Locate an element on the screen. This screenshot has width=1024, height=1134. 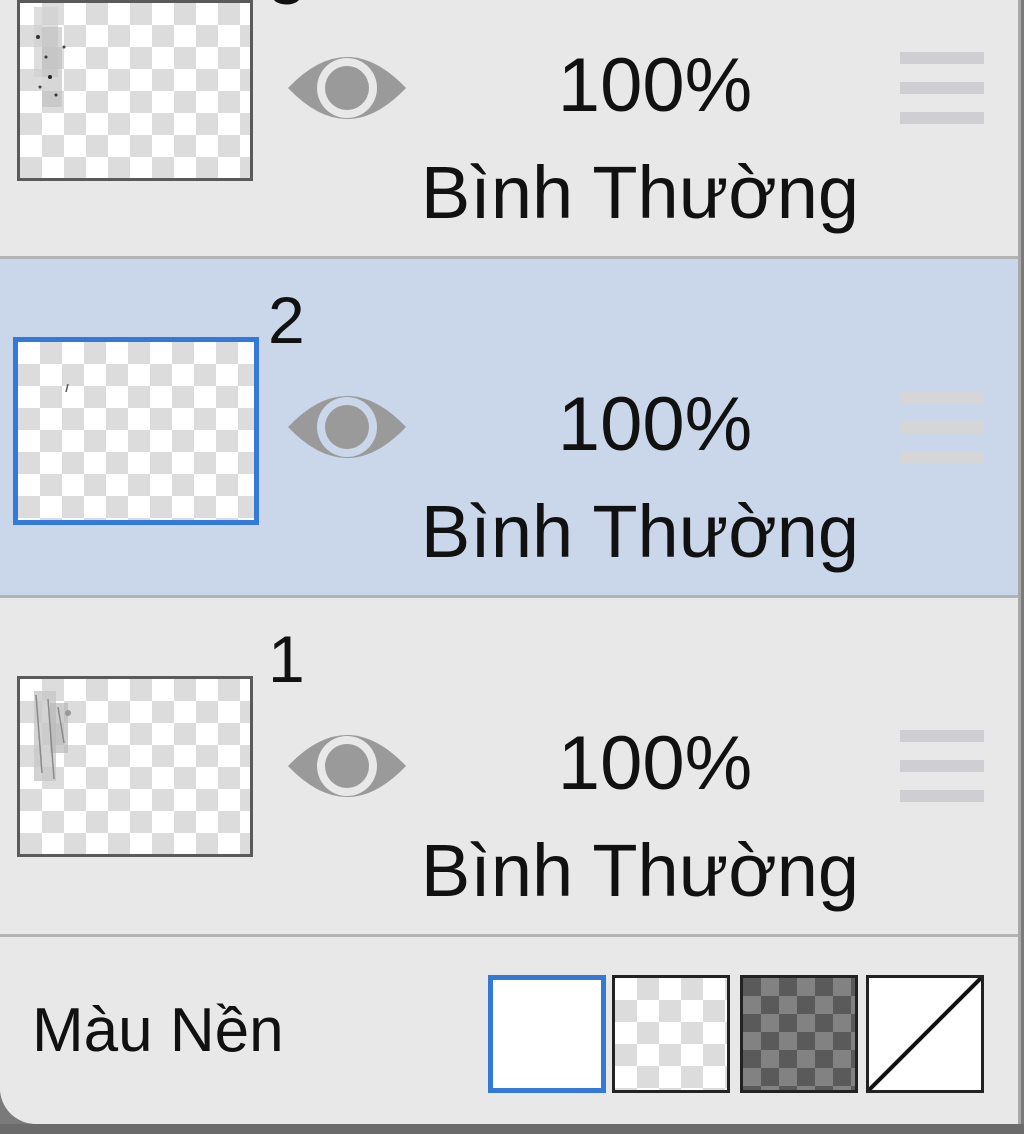
layer-number: 2 is located at coordinates (286, 320).